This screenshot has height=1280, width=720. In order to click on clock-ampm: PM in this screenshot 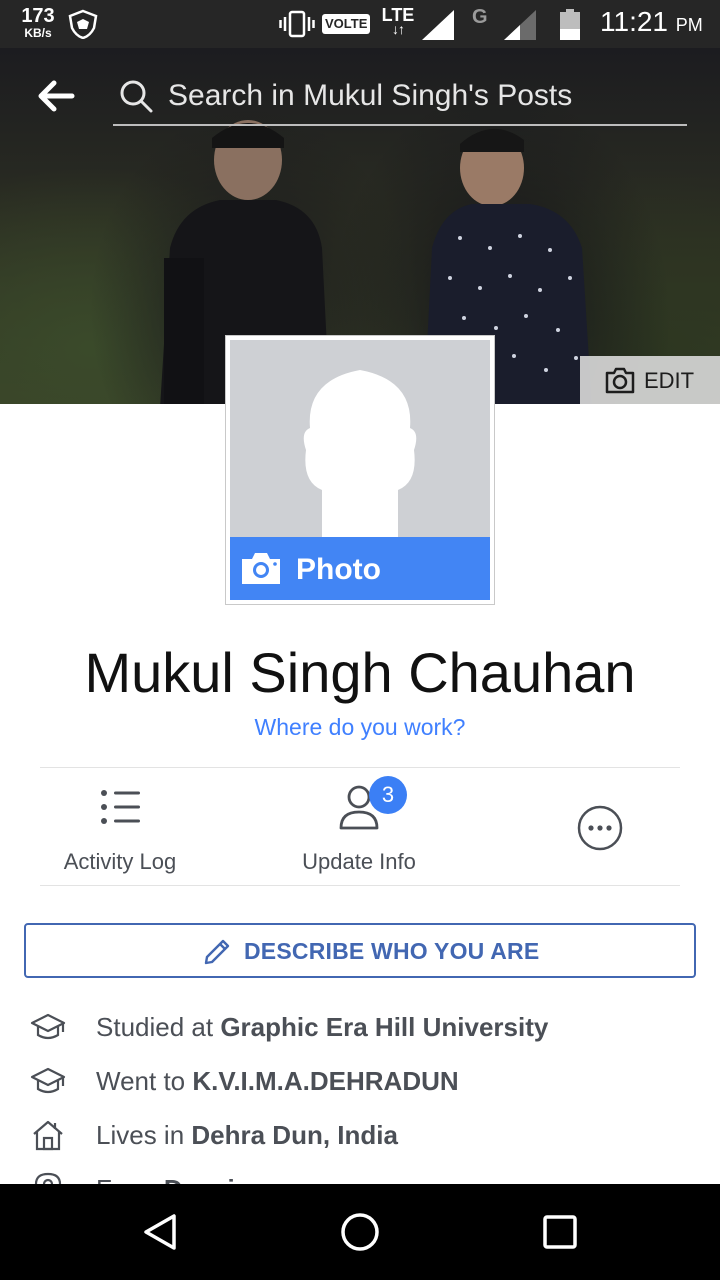, I will do `click(689, 25)`.